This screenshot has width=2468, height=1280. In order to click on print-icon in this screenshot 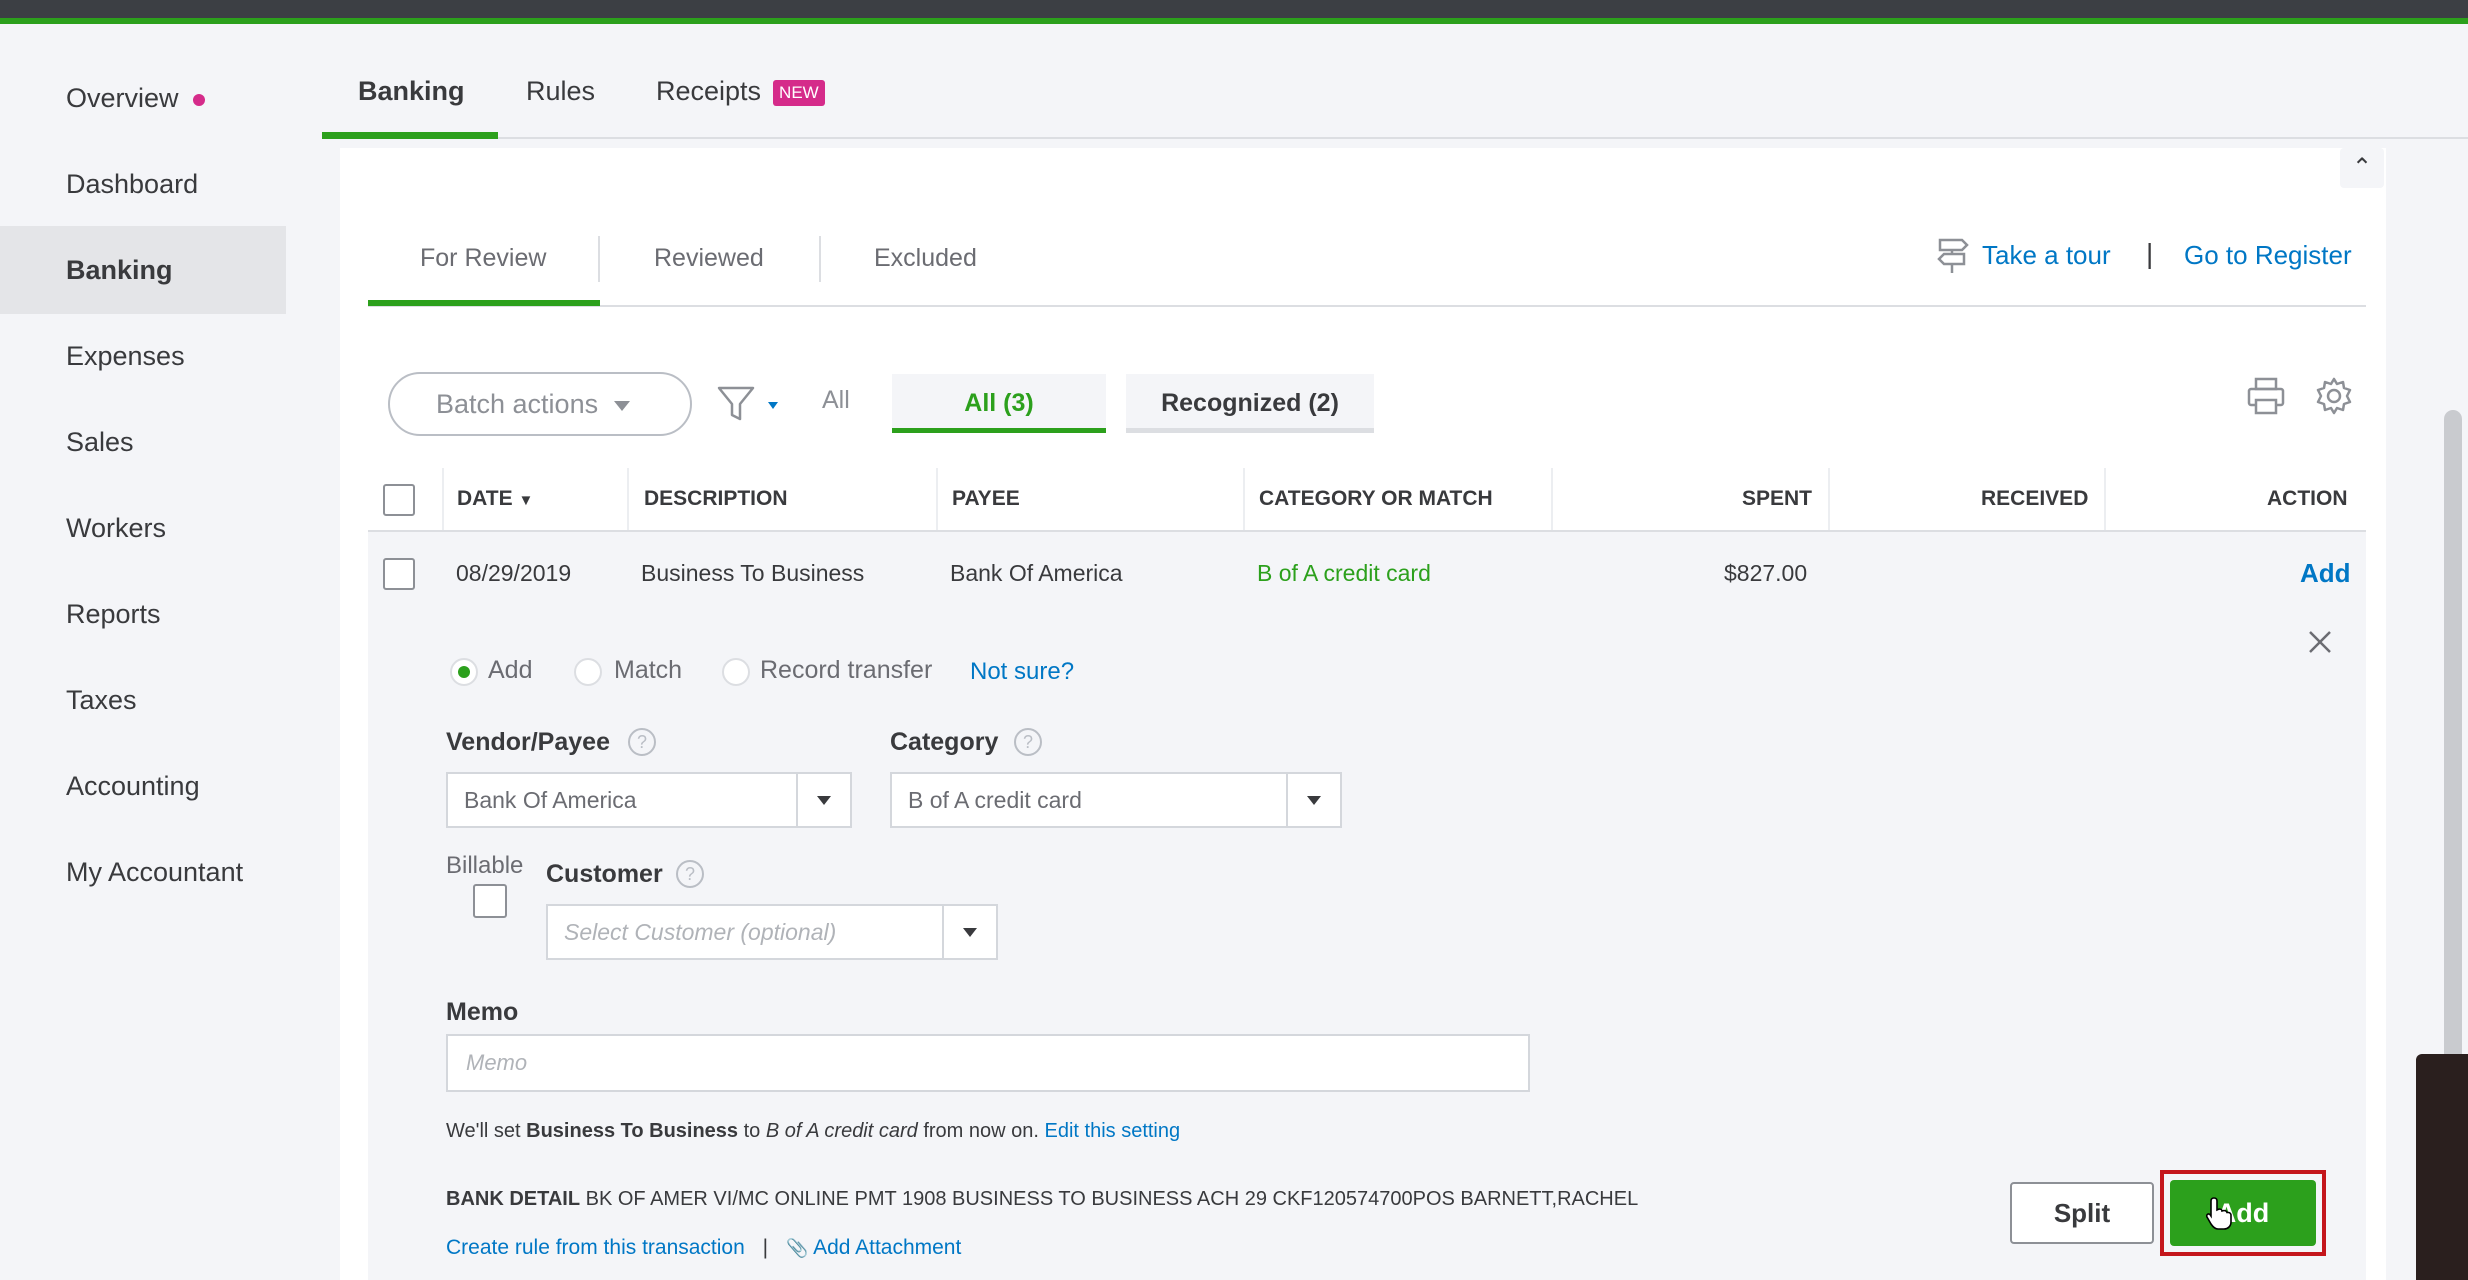, I will do `click(2266, 396)`.